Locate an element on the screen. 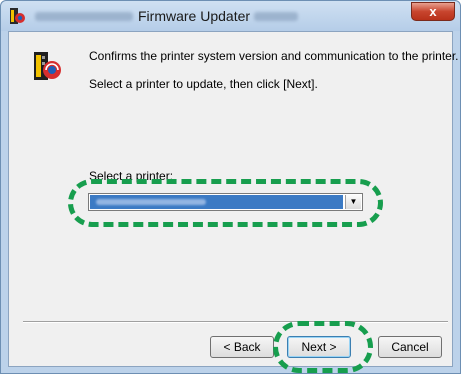 This screenshot has width=461, height=374. cancel-button: Cancel is located at coordinates (410, 347).